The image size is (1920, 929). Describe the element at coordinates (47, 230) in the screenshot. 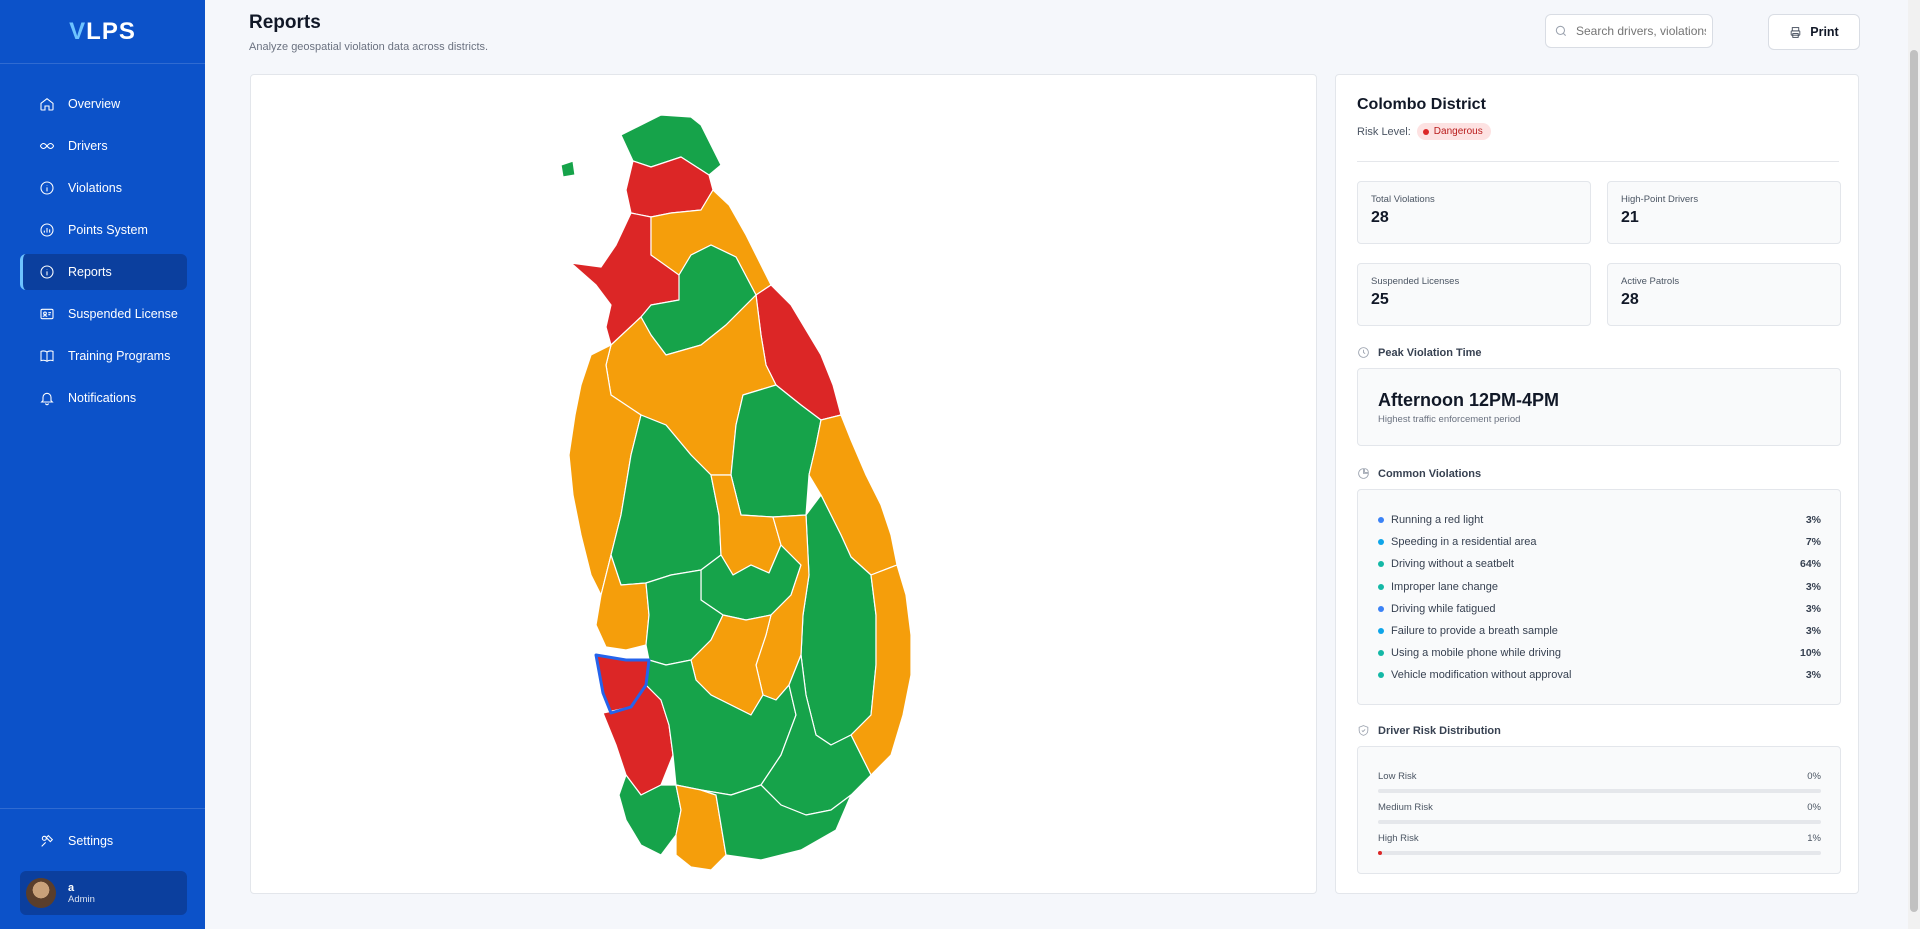

I see `gauge-icon` at that location.